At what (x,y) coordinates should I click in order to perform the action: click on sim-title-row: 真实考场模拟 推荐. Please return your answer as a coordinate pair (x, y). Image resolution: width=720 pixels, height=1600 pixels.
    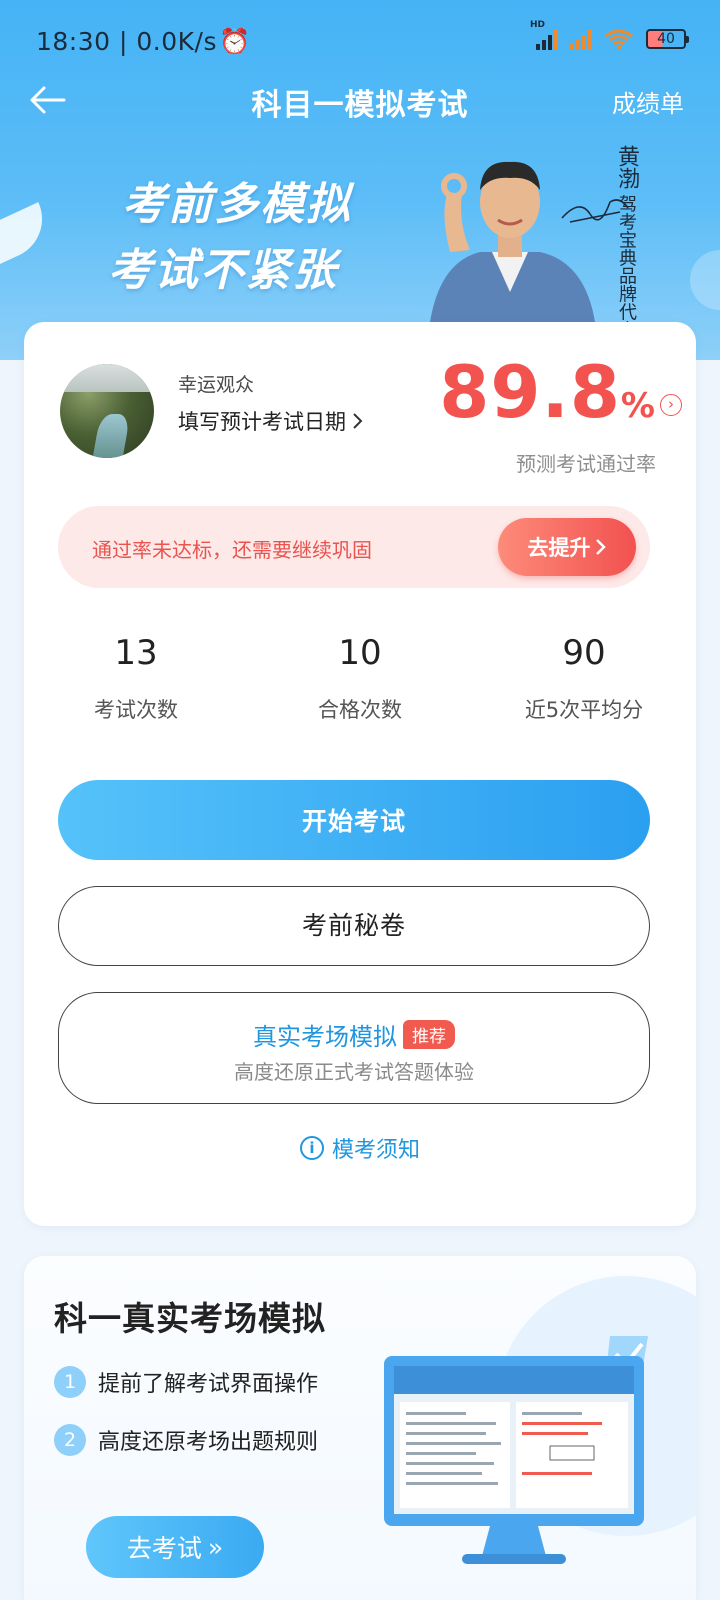
    Looking at the image, I should click on (354, 1034).